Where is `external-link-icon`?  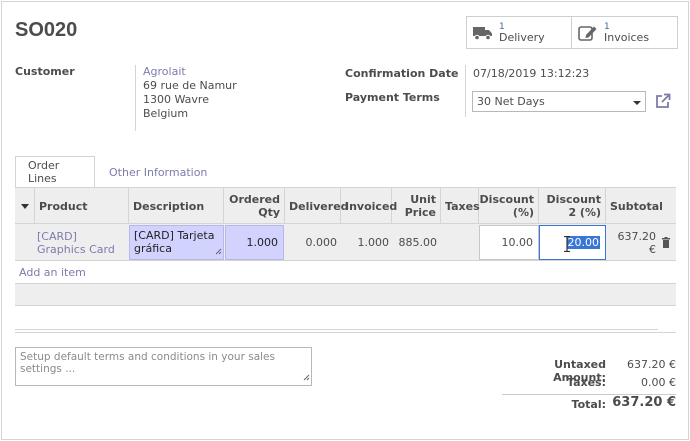
external-link-icon is located at coordinates (663, 101).